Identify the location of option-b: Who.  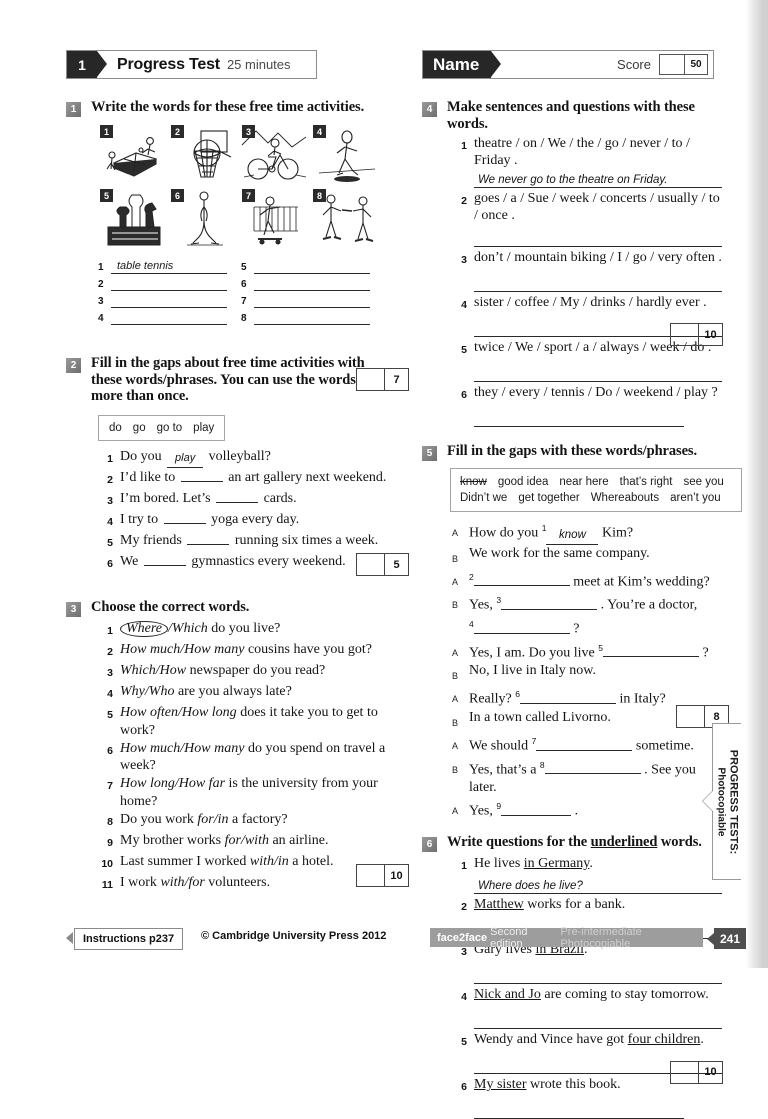
(162, 691).